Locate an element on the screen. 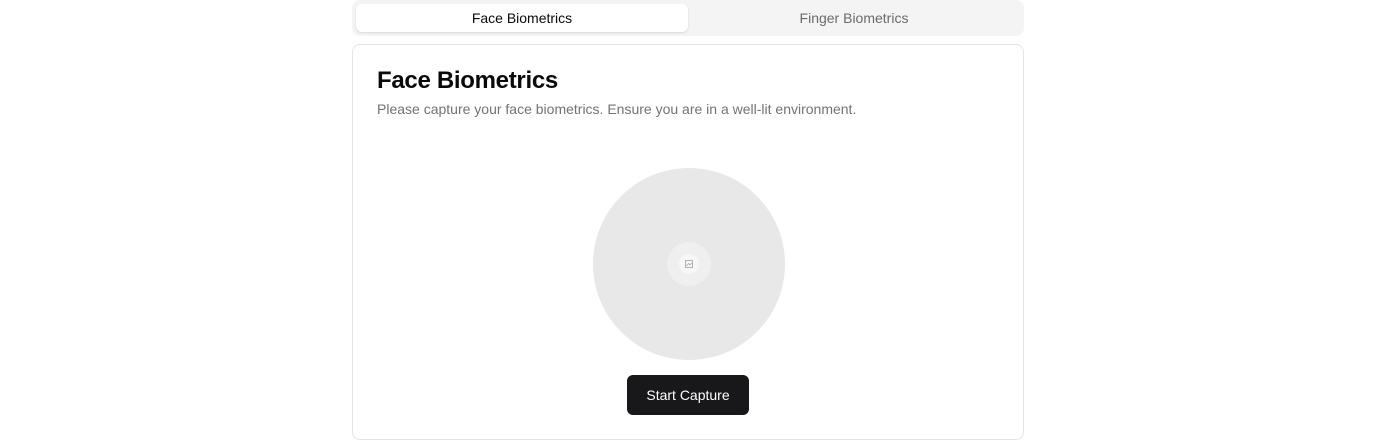 This screenshot has height=440, width=1376. start-capture-button: Start Capture is located at coordinates (688, 395).